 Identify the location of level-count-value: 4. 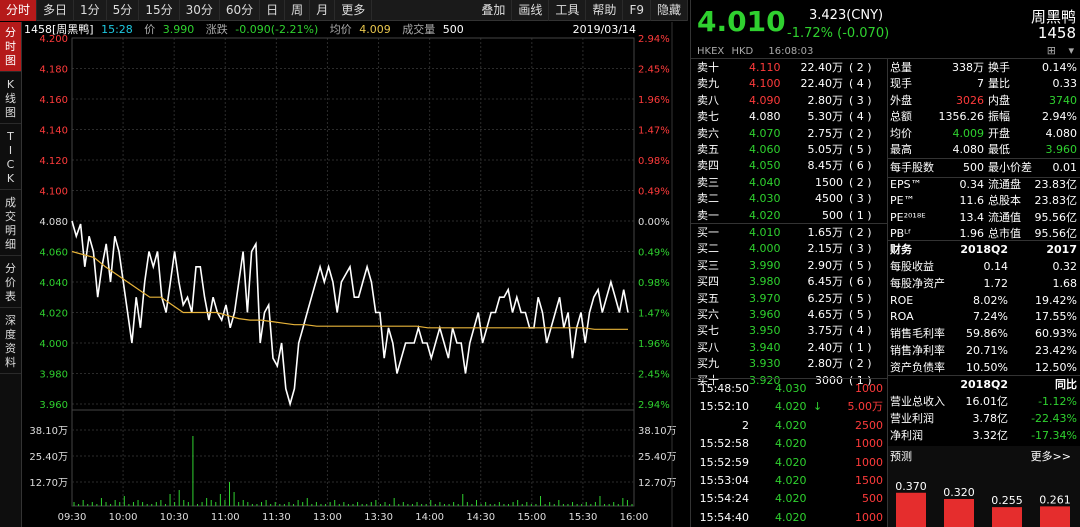
(860, 117).